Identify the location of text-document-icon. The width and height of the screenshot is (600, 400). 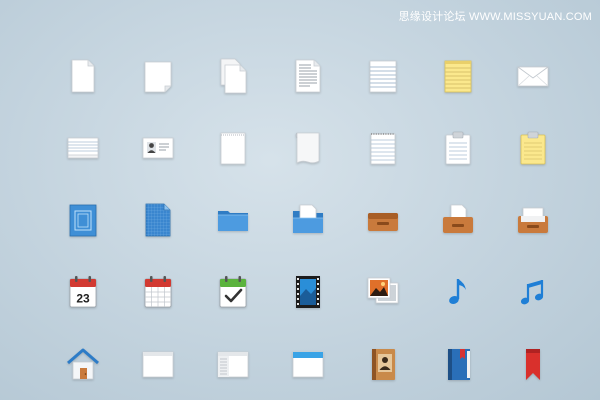
(307, 76).